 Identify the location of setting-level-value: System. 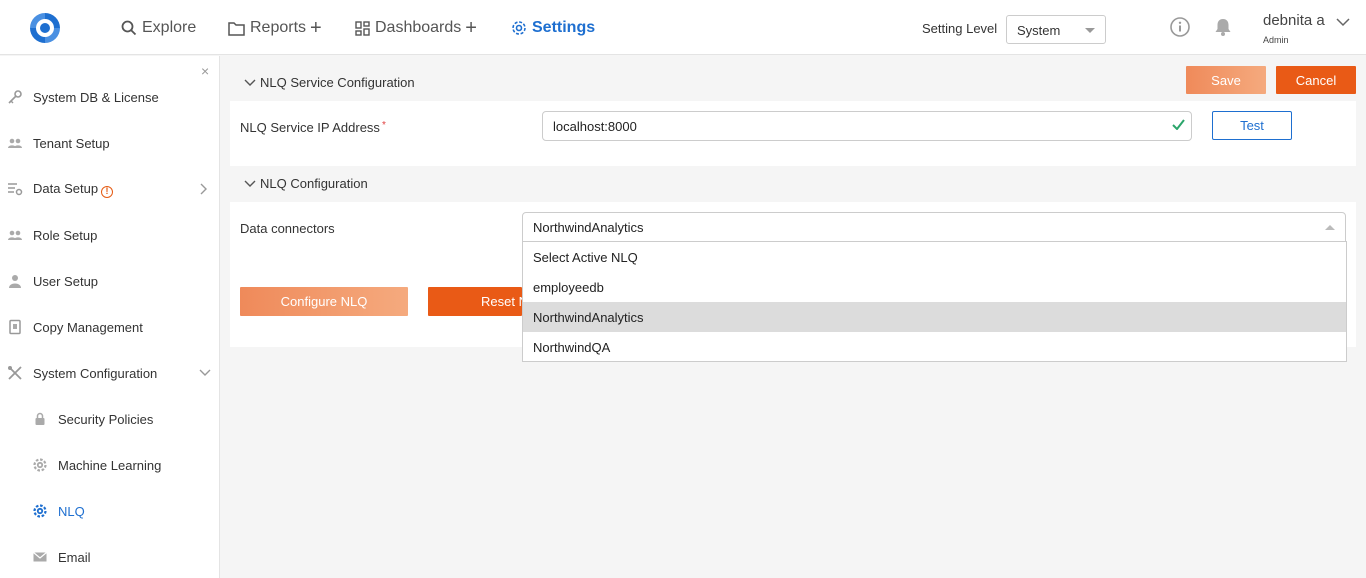
(1039, 30).